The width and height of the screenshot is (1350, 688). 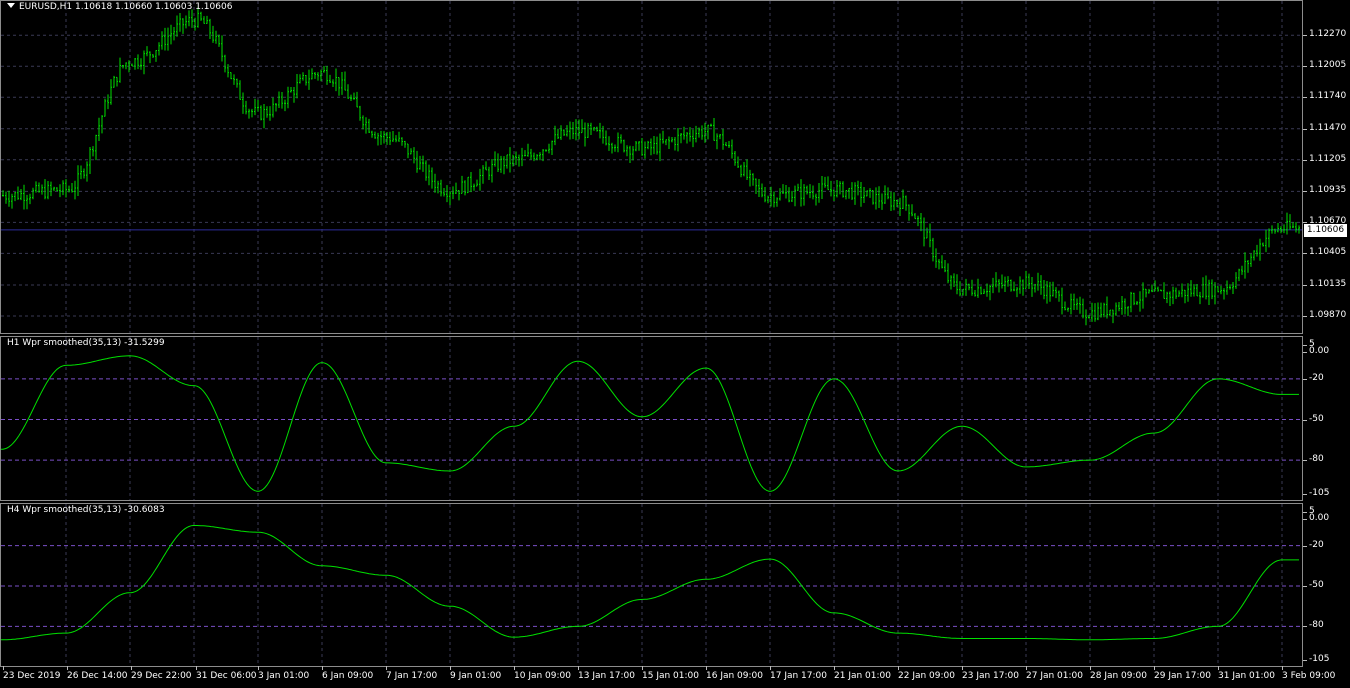 What do you see at coordinates (1326, 585) in the screenshot?
I see `h4-indicator-axis: 5 0.00 -20 -50 -80 -105` at bounding box center [1326, 585].